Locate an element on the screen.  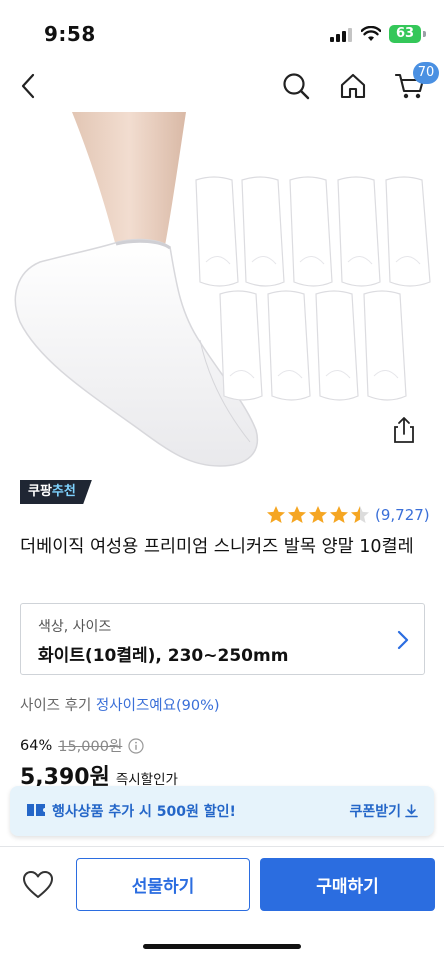
back-button is located at coordinates (28, 86).